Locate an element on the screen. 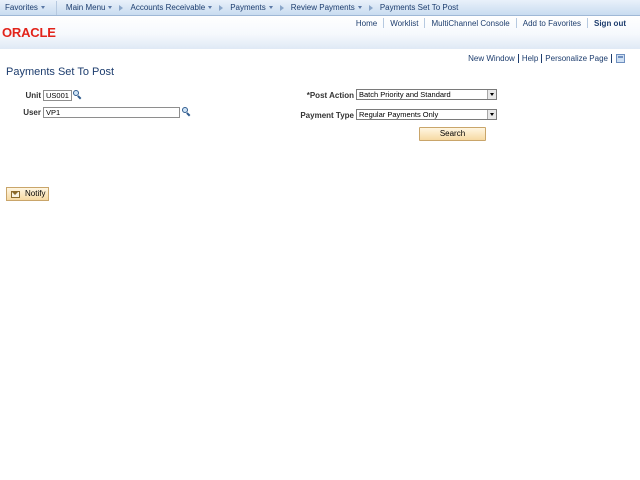  post-action-label: *Post Action is located at coordinates (330, 95).